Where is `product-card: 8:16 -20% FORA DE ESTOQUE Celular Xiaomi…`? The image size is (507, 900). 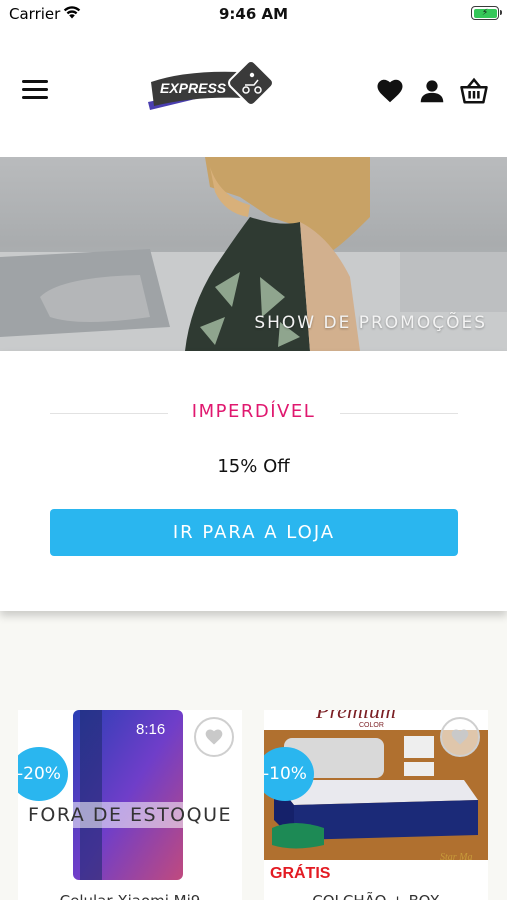
product-card: 8:16 -20% FORA DE ESTOQUE Celular Xiaomi… is located at coordinates (130, 805).